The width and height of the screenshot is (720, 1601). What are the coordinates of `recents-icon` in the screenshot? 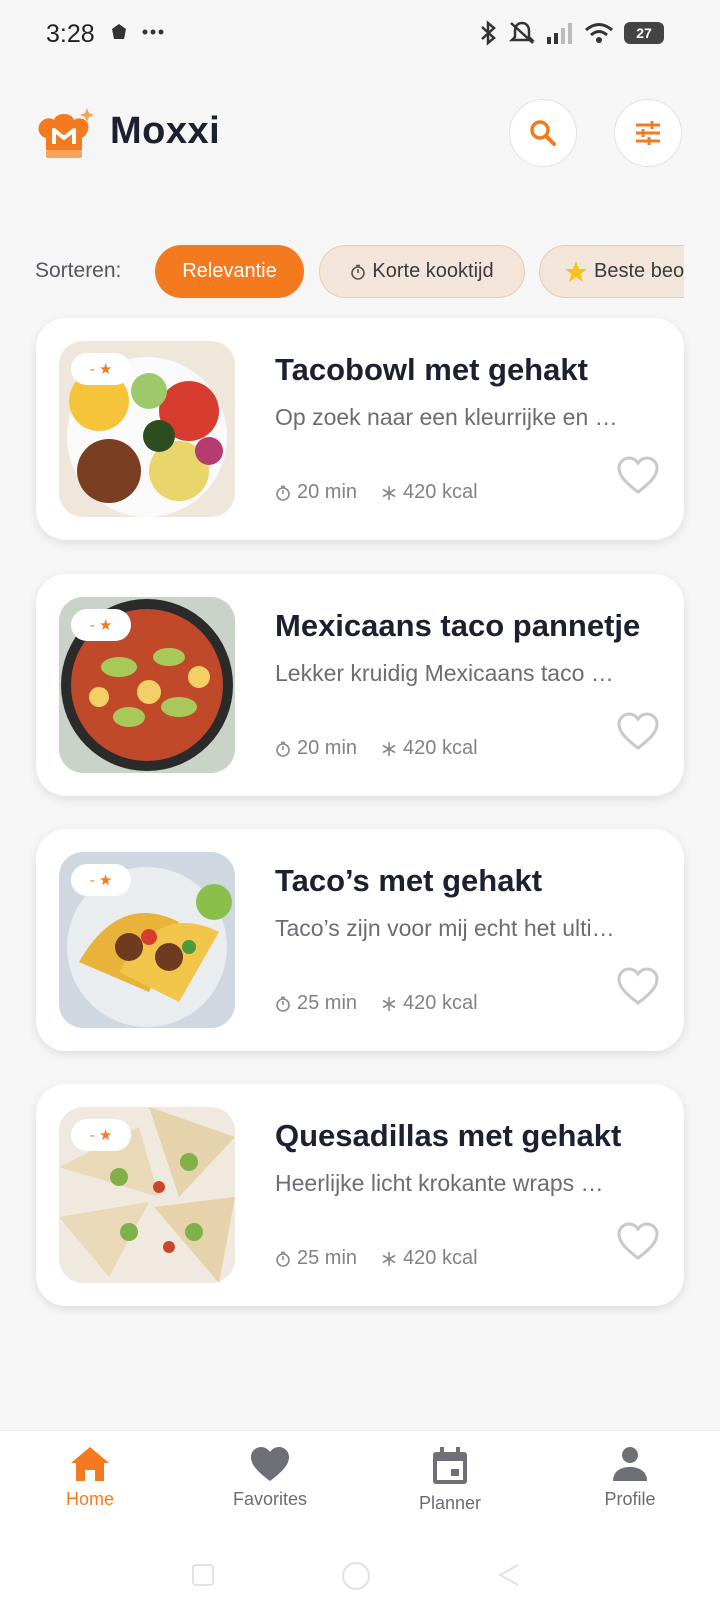 It's located at (203, 1575).